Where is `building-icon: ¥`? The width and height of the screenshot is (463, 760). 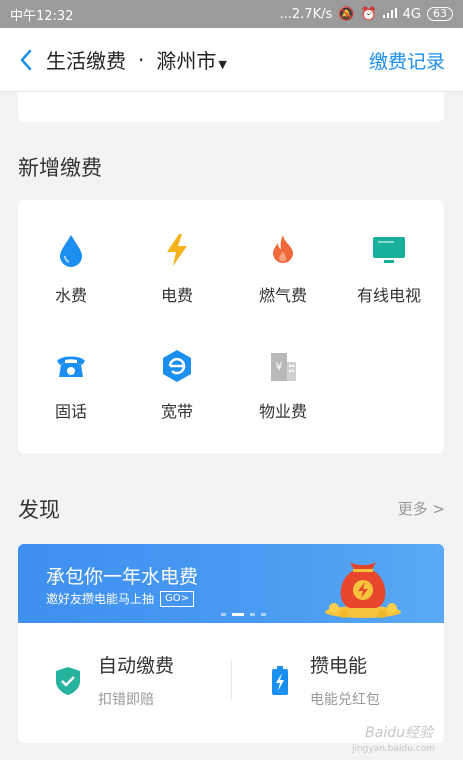
building-icon: ¥ is located at coordinates (283, 366).